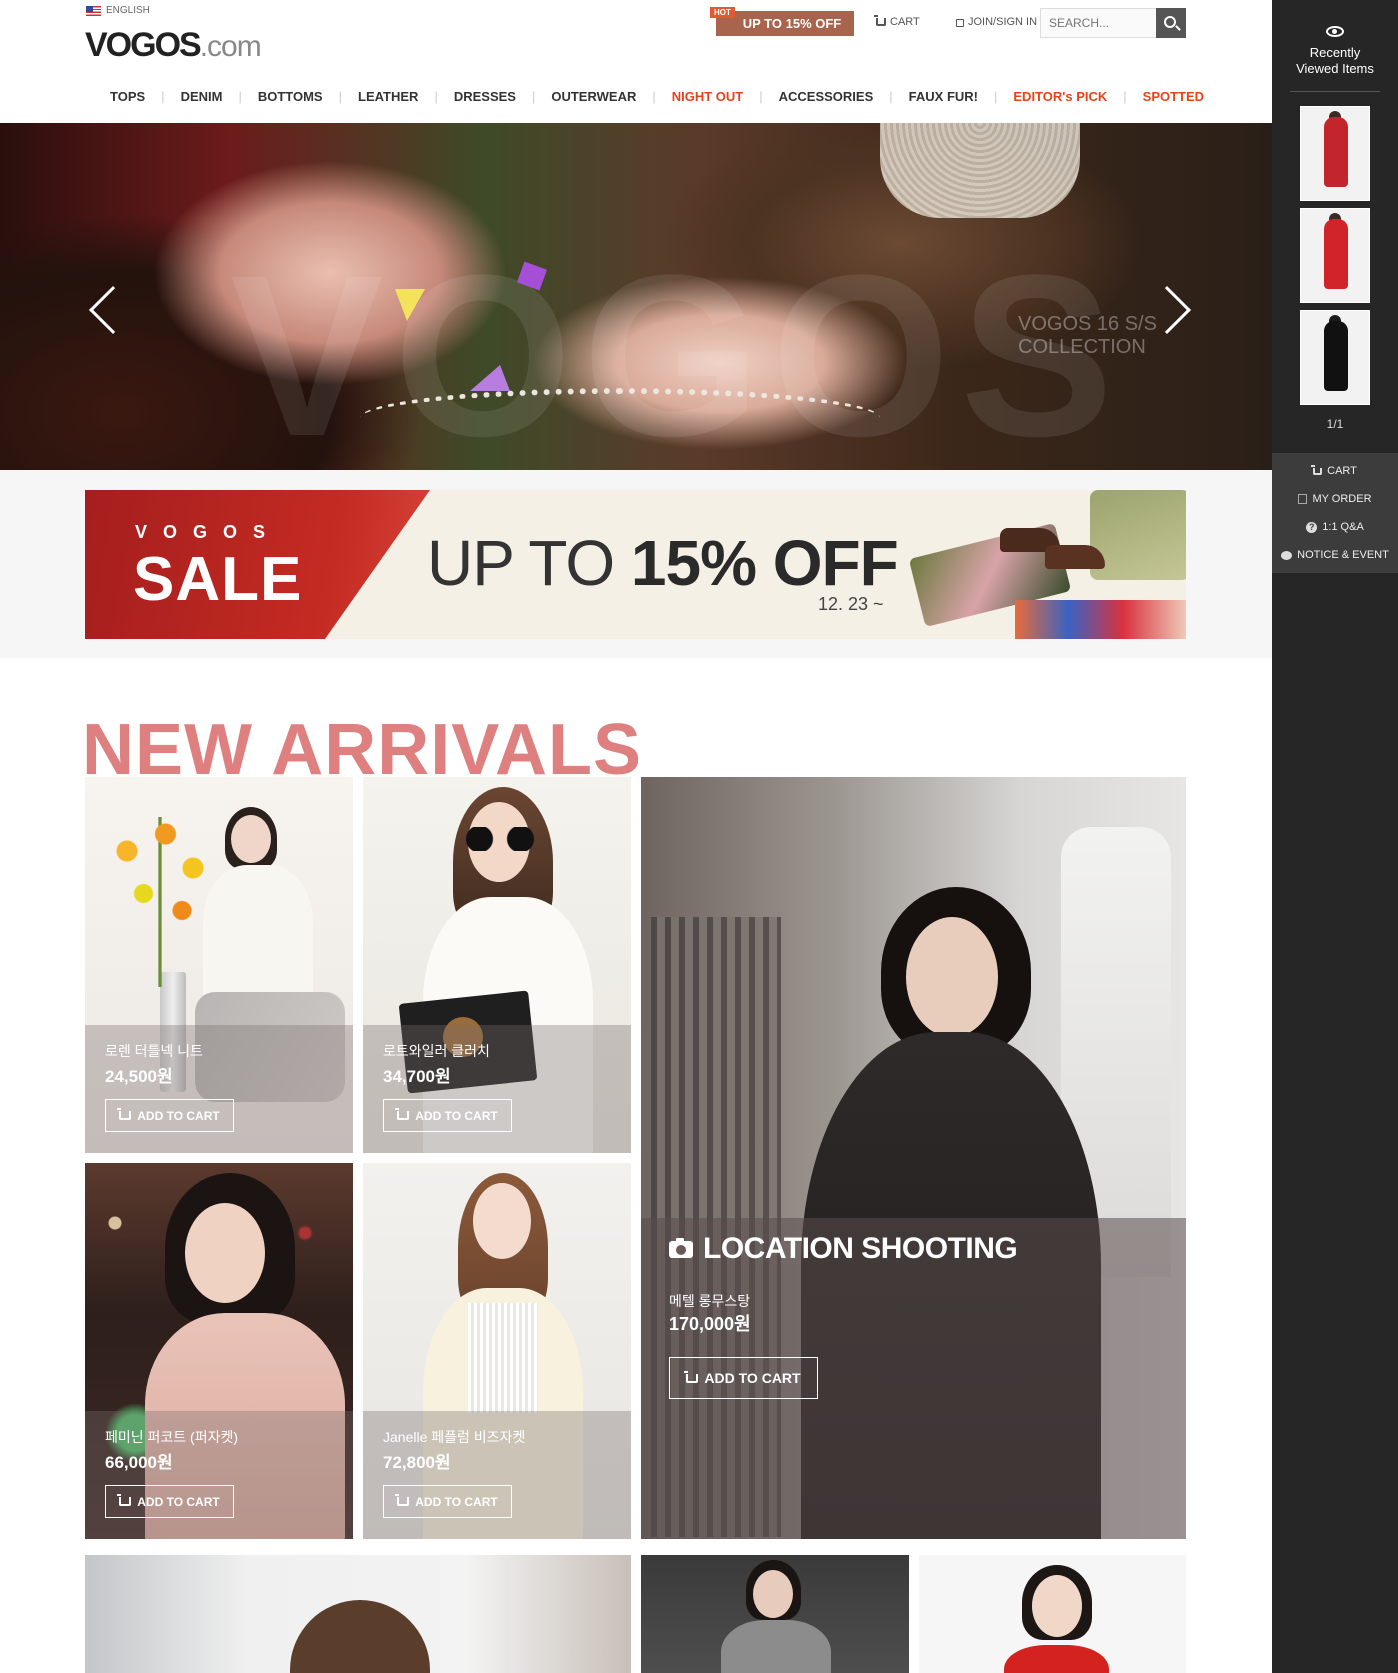 The width and height of the screenshot is (1398, 1673). I want to click on search-input, so click(1096, 23).